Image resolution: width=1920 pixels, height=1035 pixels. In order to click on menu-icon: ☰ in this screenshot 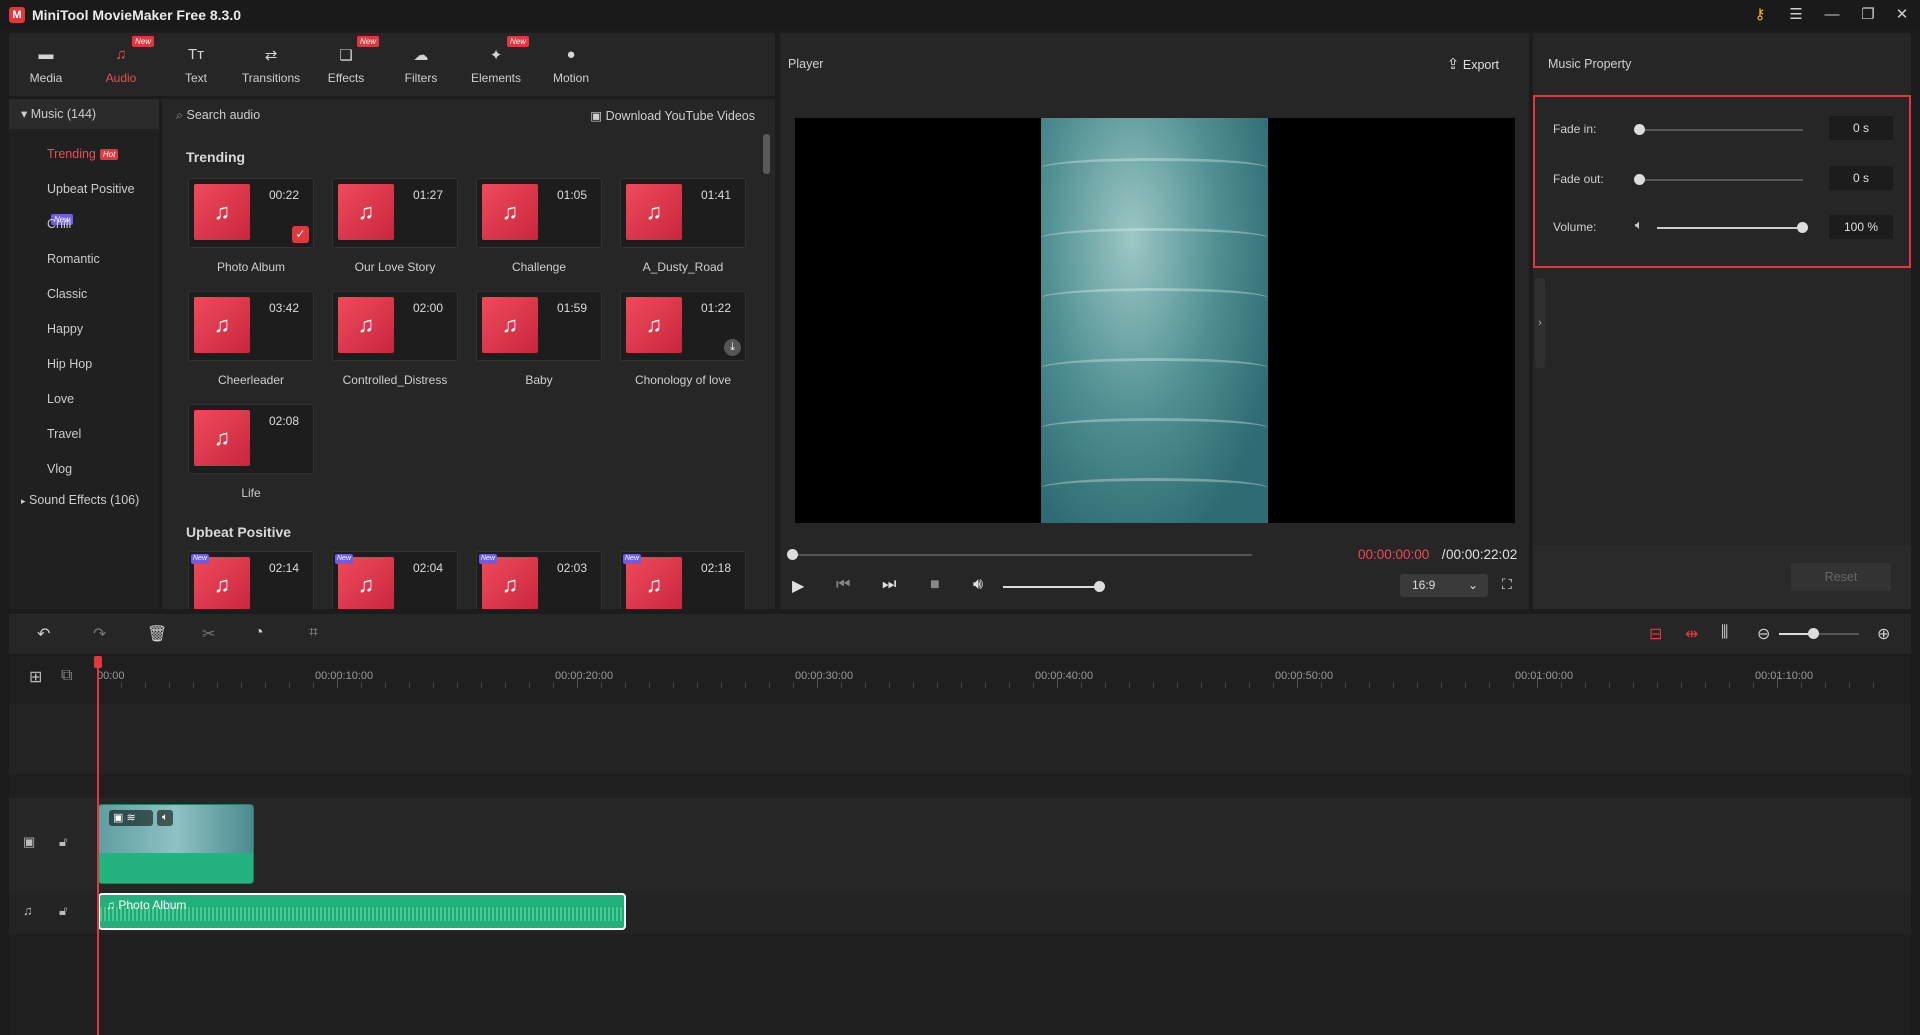, I will do `click(1796, 15)`.